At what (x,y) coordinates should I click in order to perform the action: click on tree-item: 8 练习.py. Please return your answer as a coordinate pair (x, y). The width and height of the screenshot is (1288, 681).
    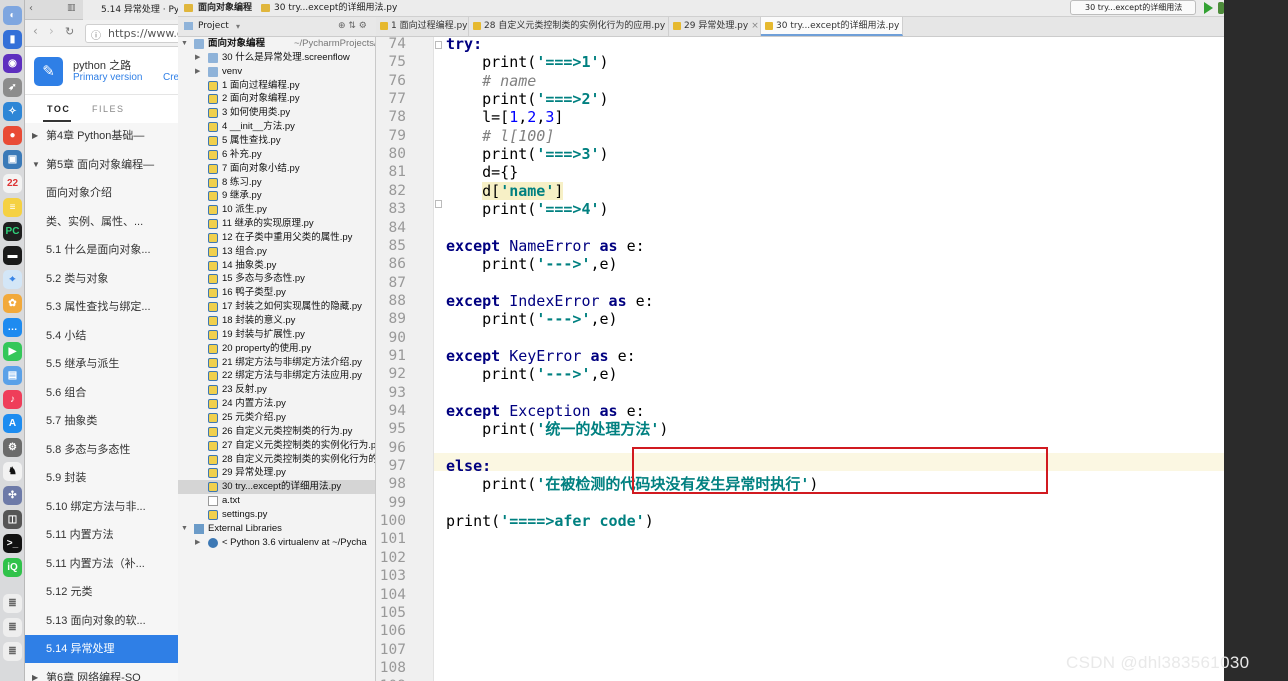
    Looking at the image, I should click on (276, 183).